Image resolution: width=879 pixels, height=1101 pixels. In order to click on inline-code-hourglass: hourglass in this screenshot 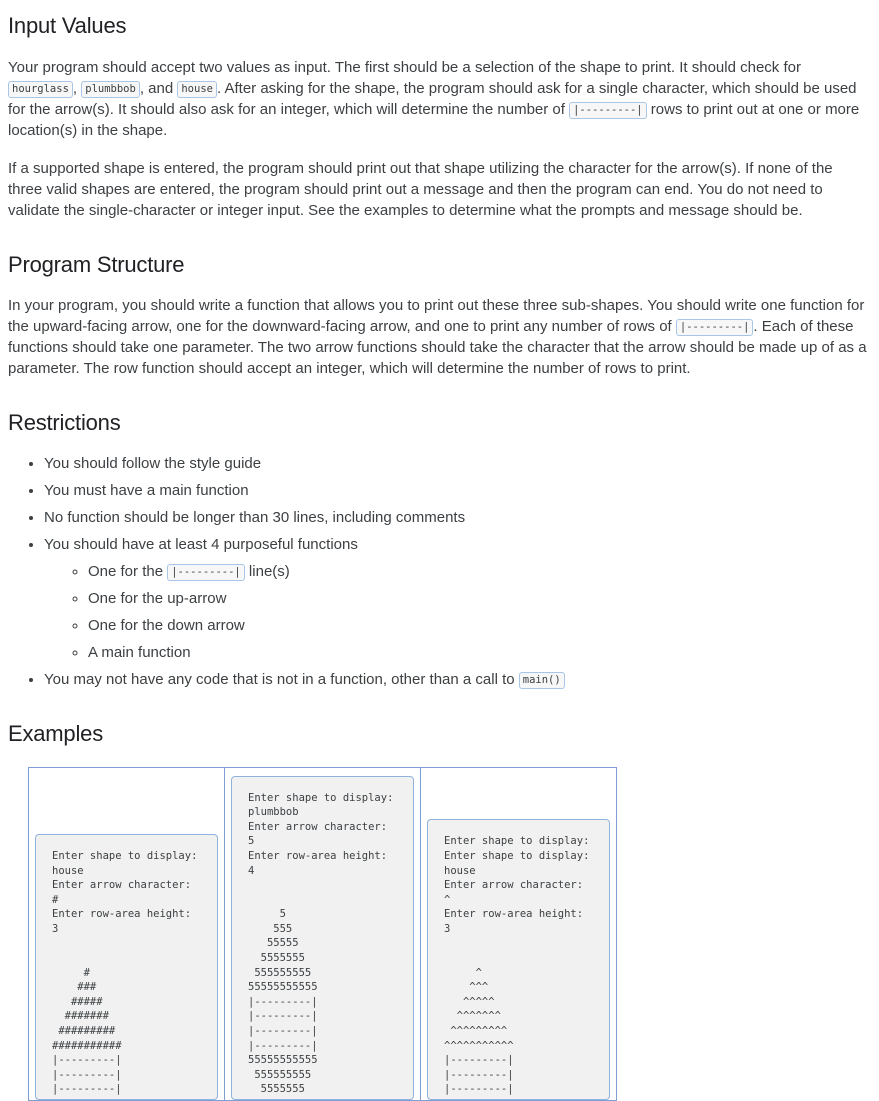, I will do `click(40, 89)`.